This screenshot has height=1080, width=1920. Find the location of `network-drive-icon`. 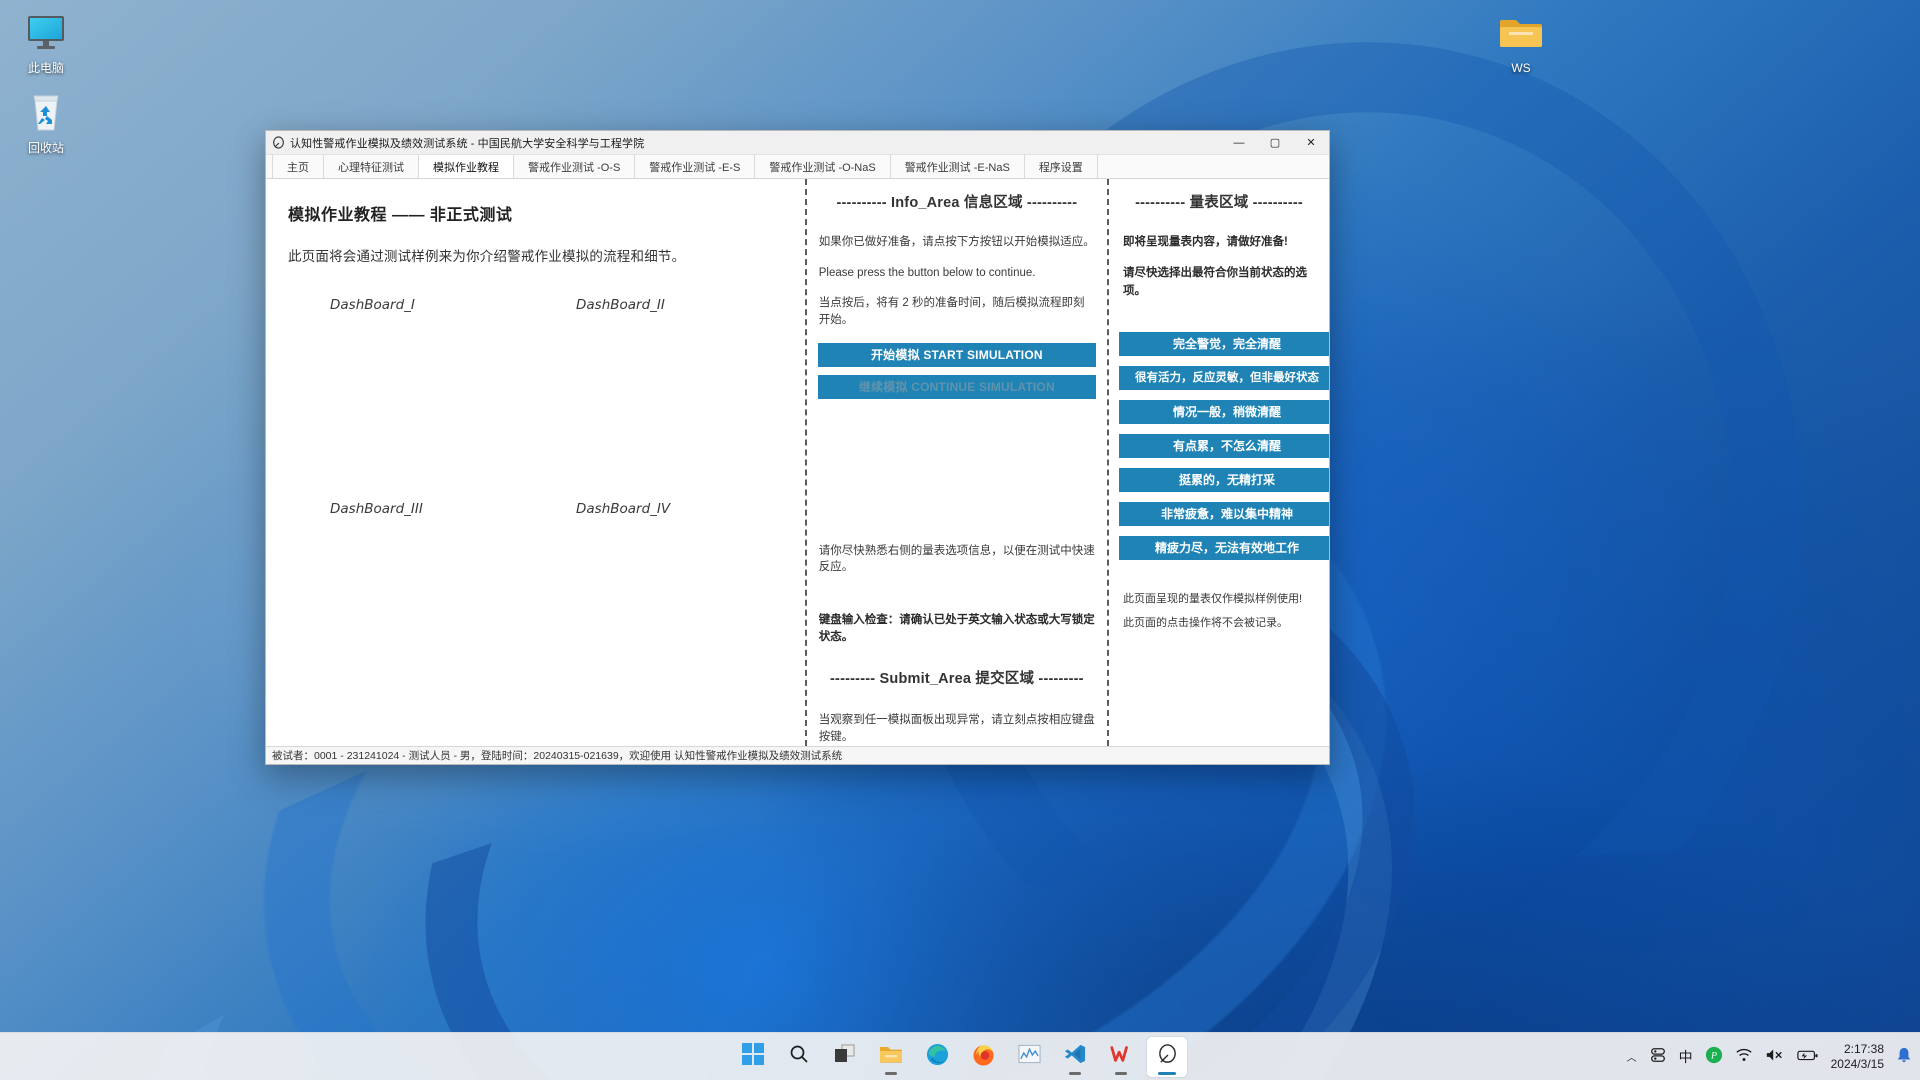

network-drive-icon is located at coordinates (1658, 1056).